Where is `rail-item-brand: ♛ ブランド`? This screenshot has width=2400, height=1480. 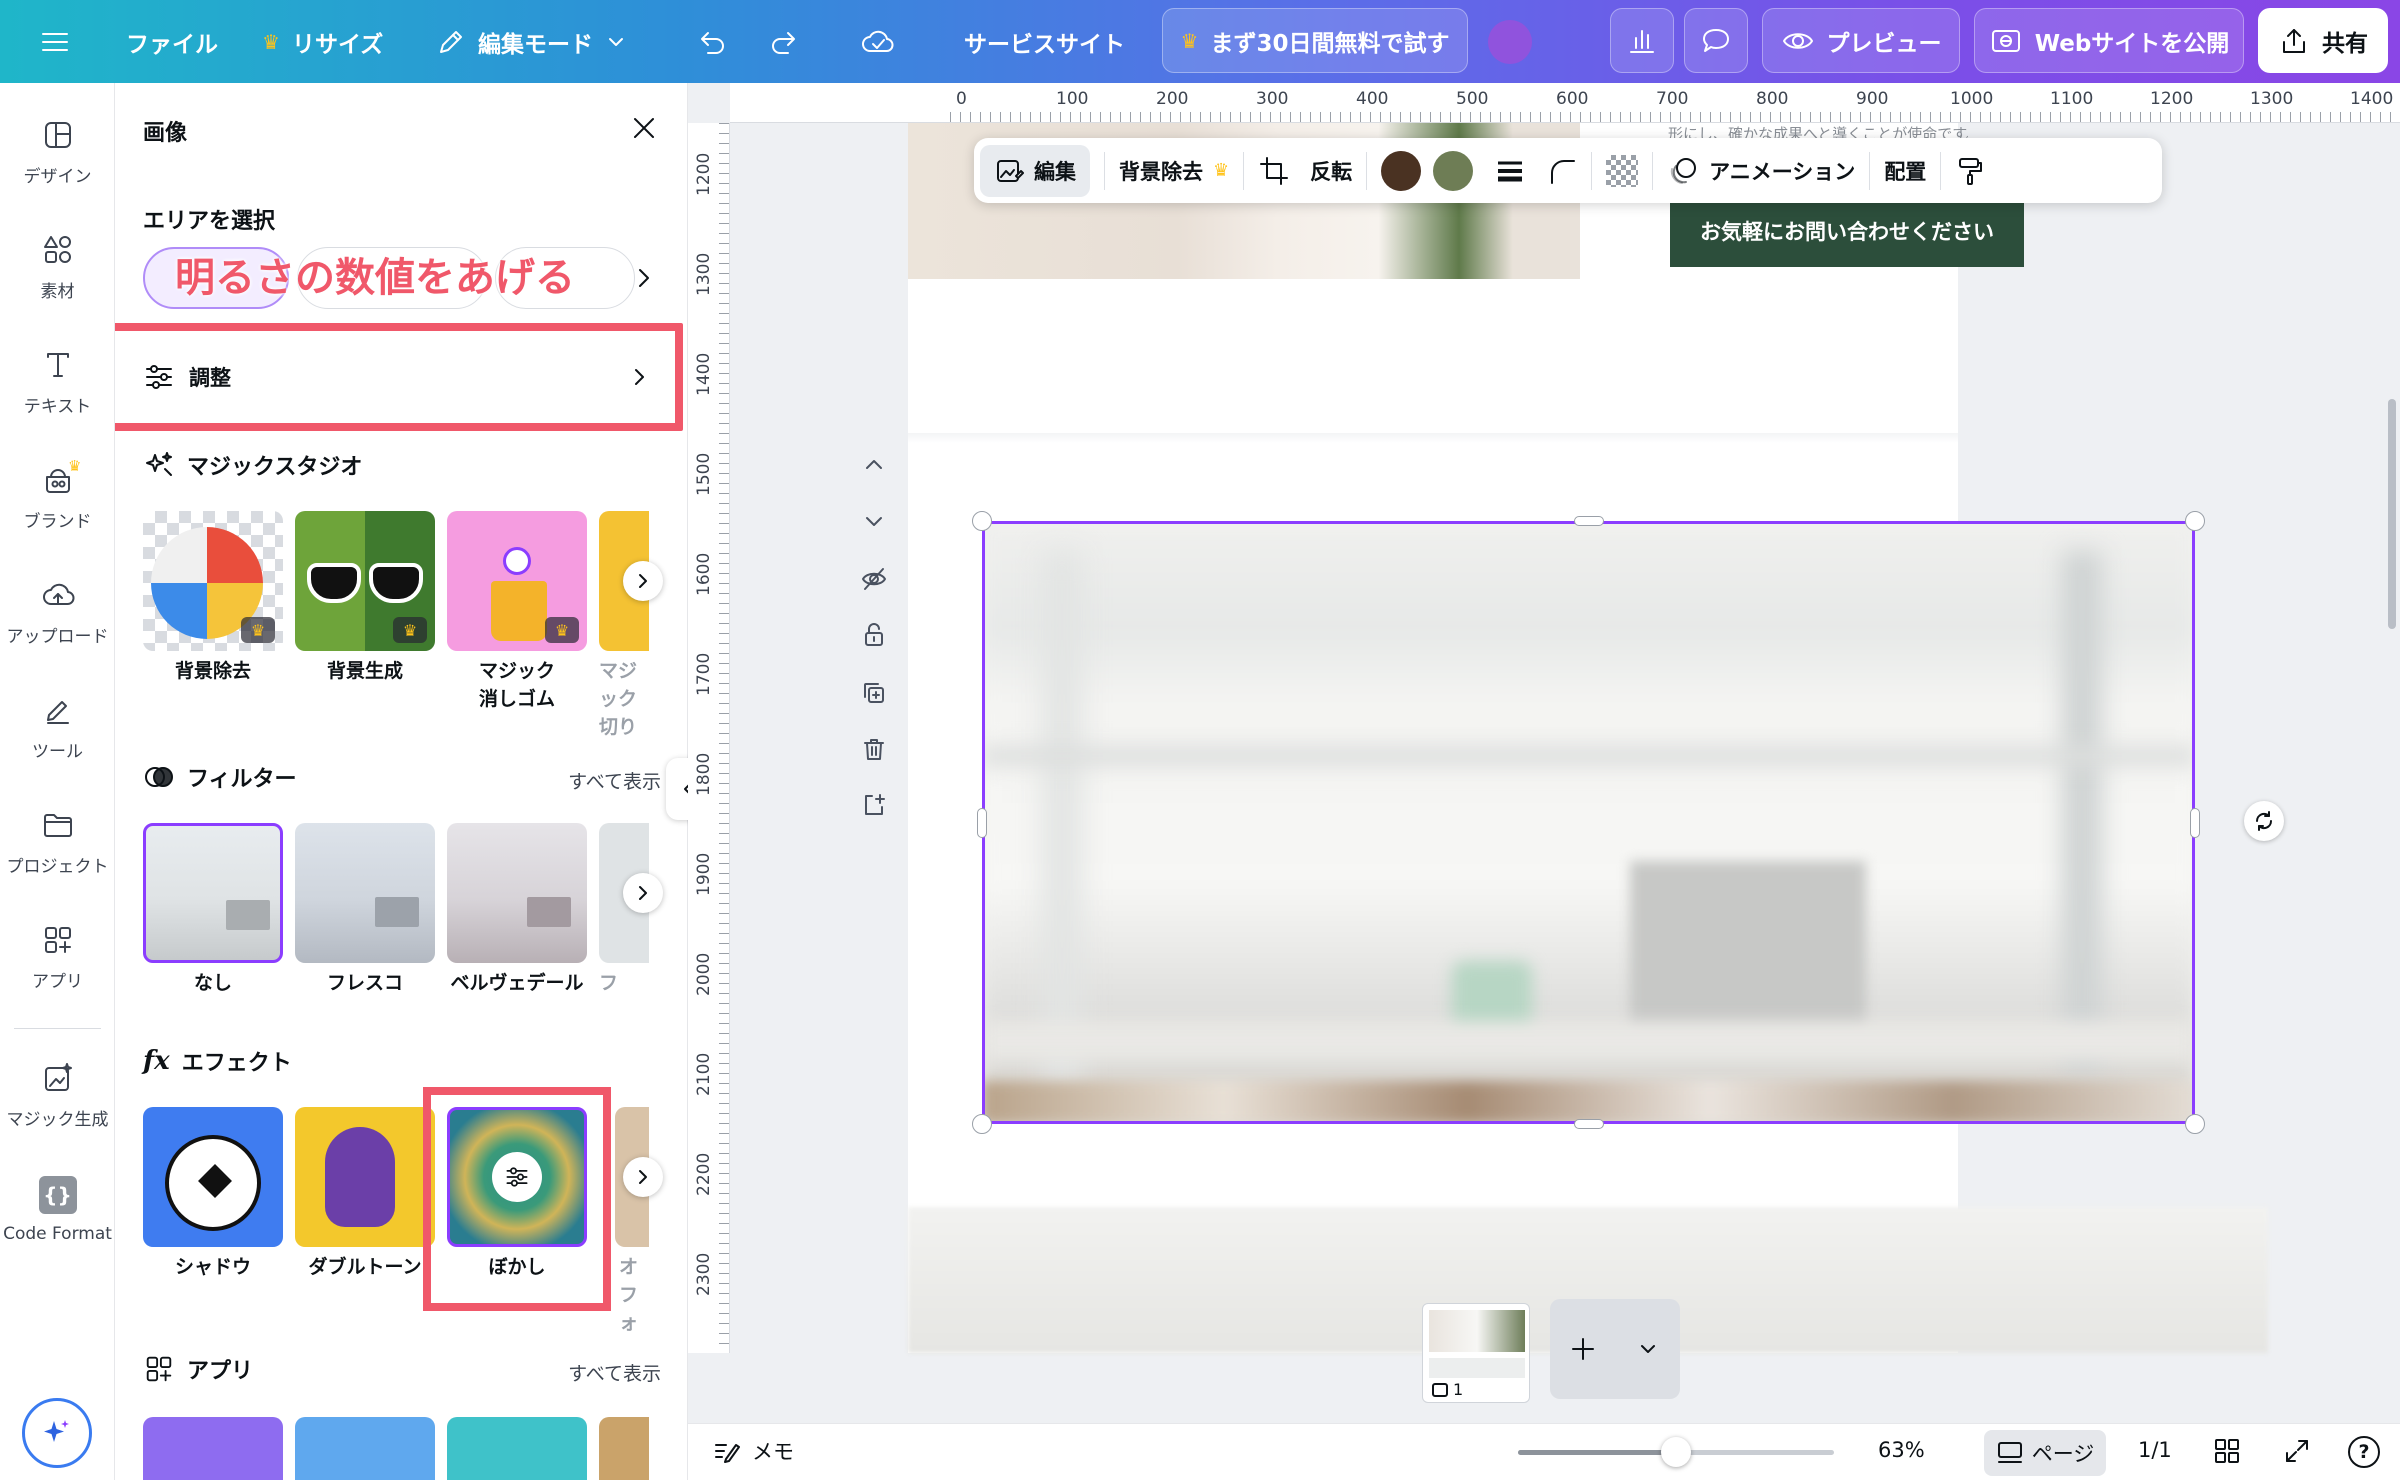 rail-item-brand: ♛ ブランド is located at coordinates (57, 494).